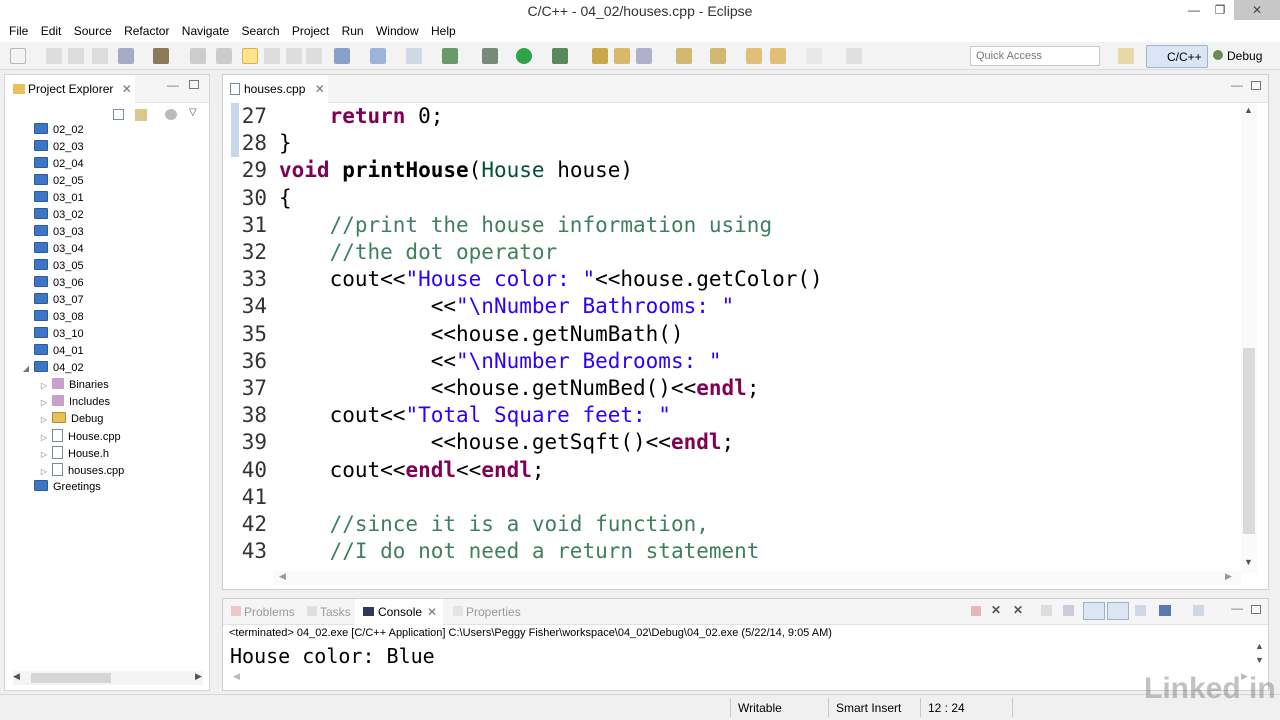  Describe the element at coordinates (224, 56) in the screenshot. I see `skip-breakpoints-icon` at that location.